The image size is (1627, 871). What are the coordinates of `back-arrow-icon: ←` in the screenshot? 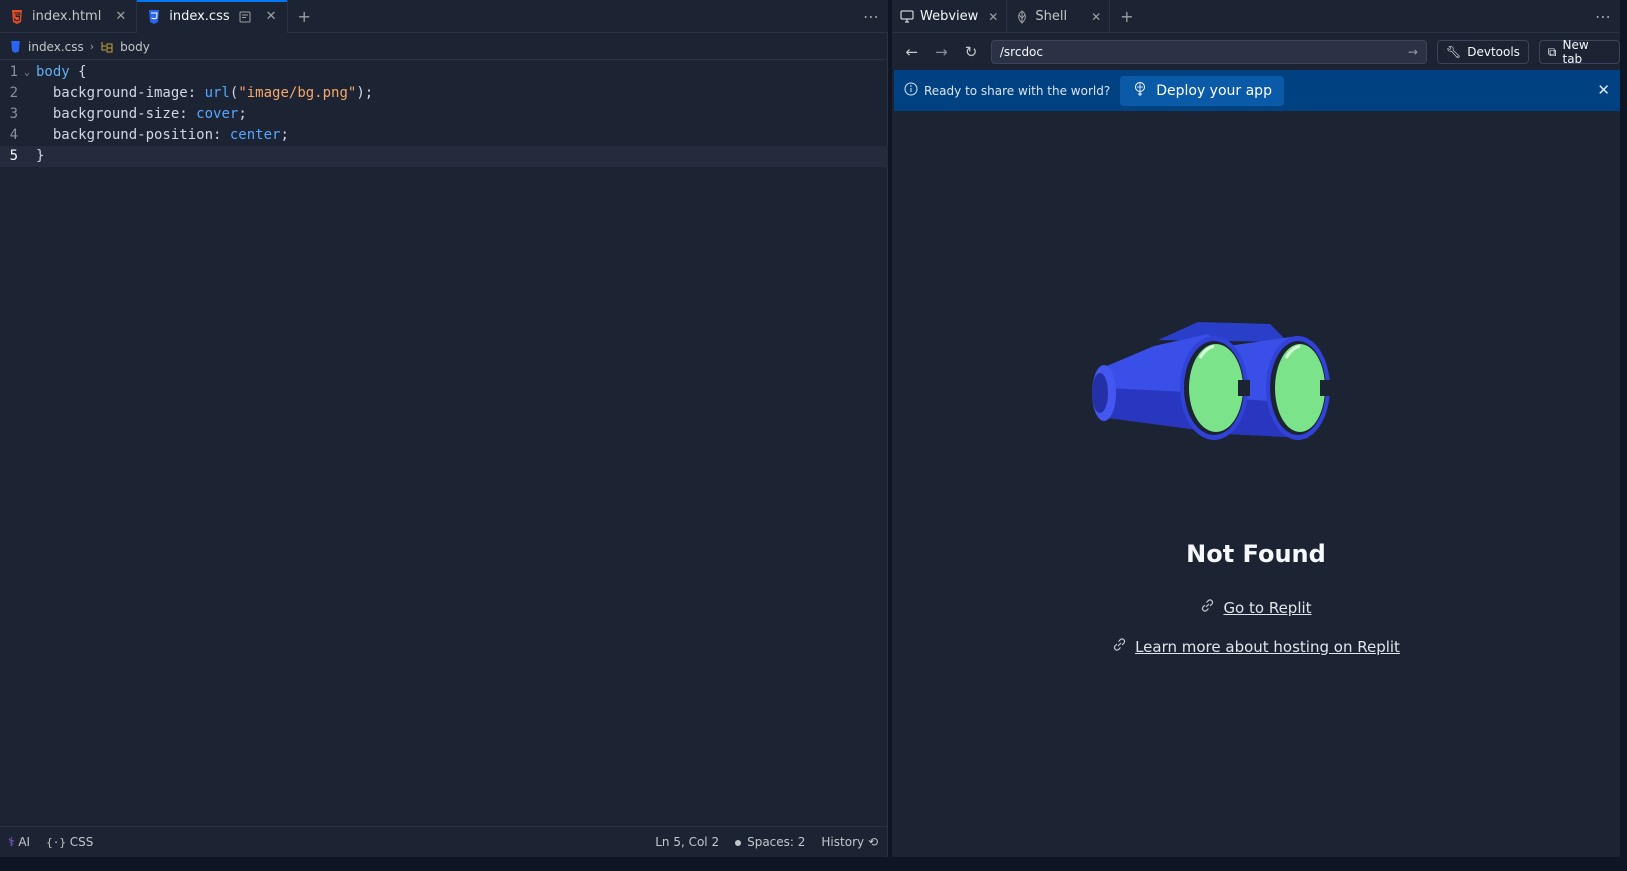 It's located at (912, 52).